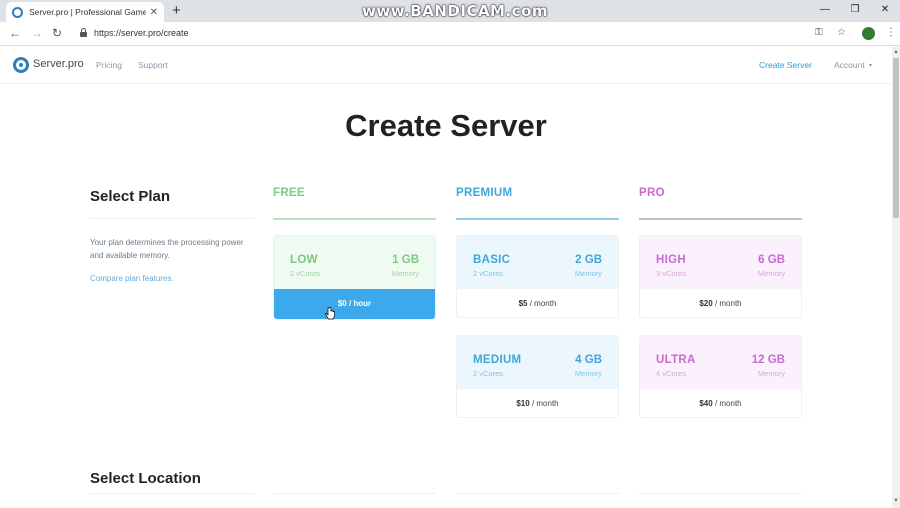  Describe the element at coordinates (896, 138) in the screenshot. I see `scrollbar-thumb` at that location.